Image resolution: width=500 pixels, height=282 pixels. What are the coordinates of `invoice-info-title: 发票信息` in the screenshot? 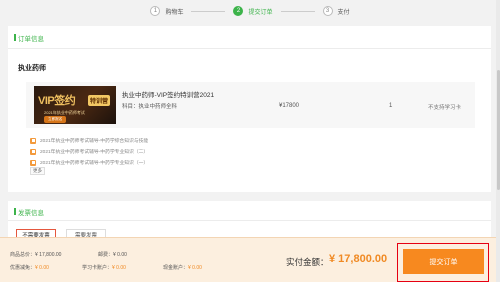 It's located at (29, 212).